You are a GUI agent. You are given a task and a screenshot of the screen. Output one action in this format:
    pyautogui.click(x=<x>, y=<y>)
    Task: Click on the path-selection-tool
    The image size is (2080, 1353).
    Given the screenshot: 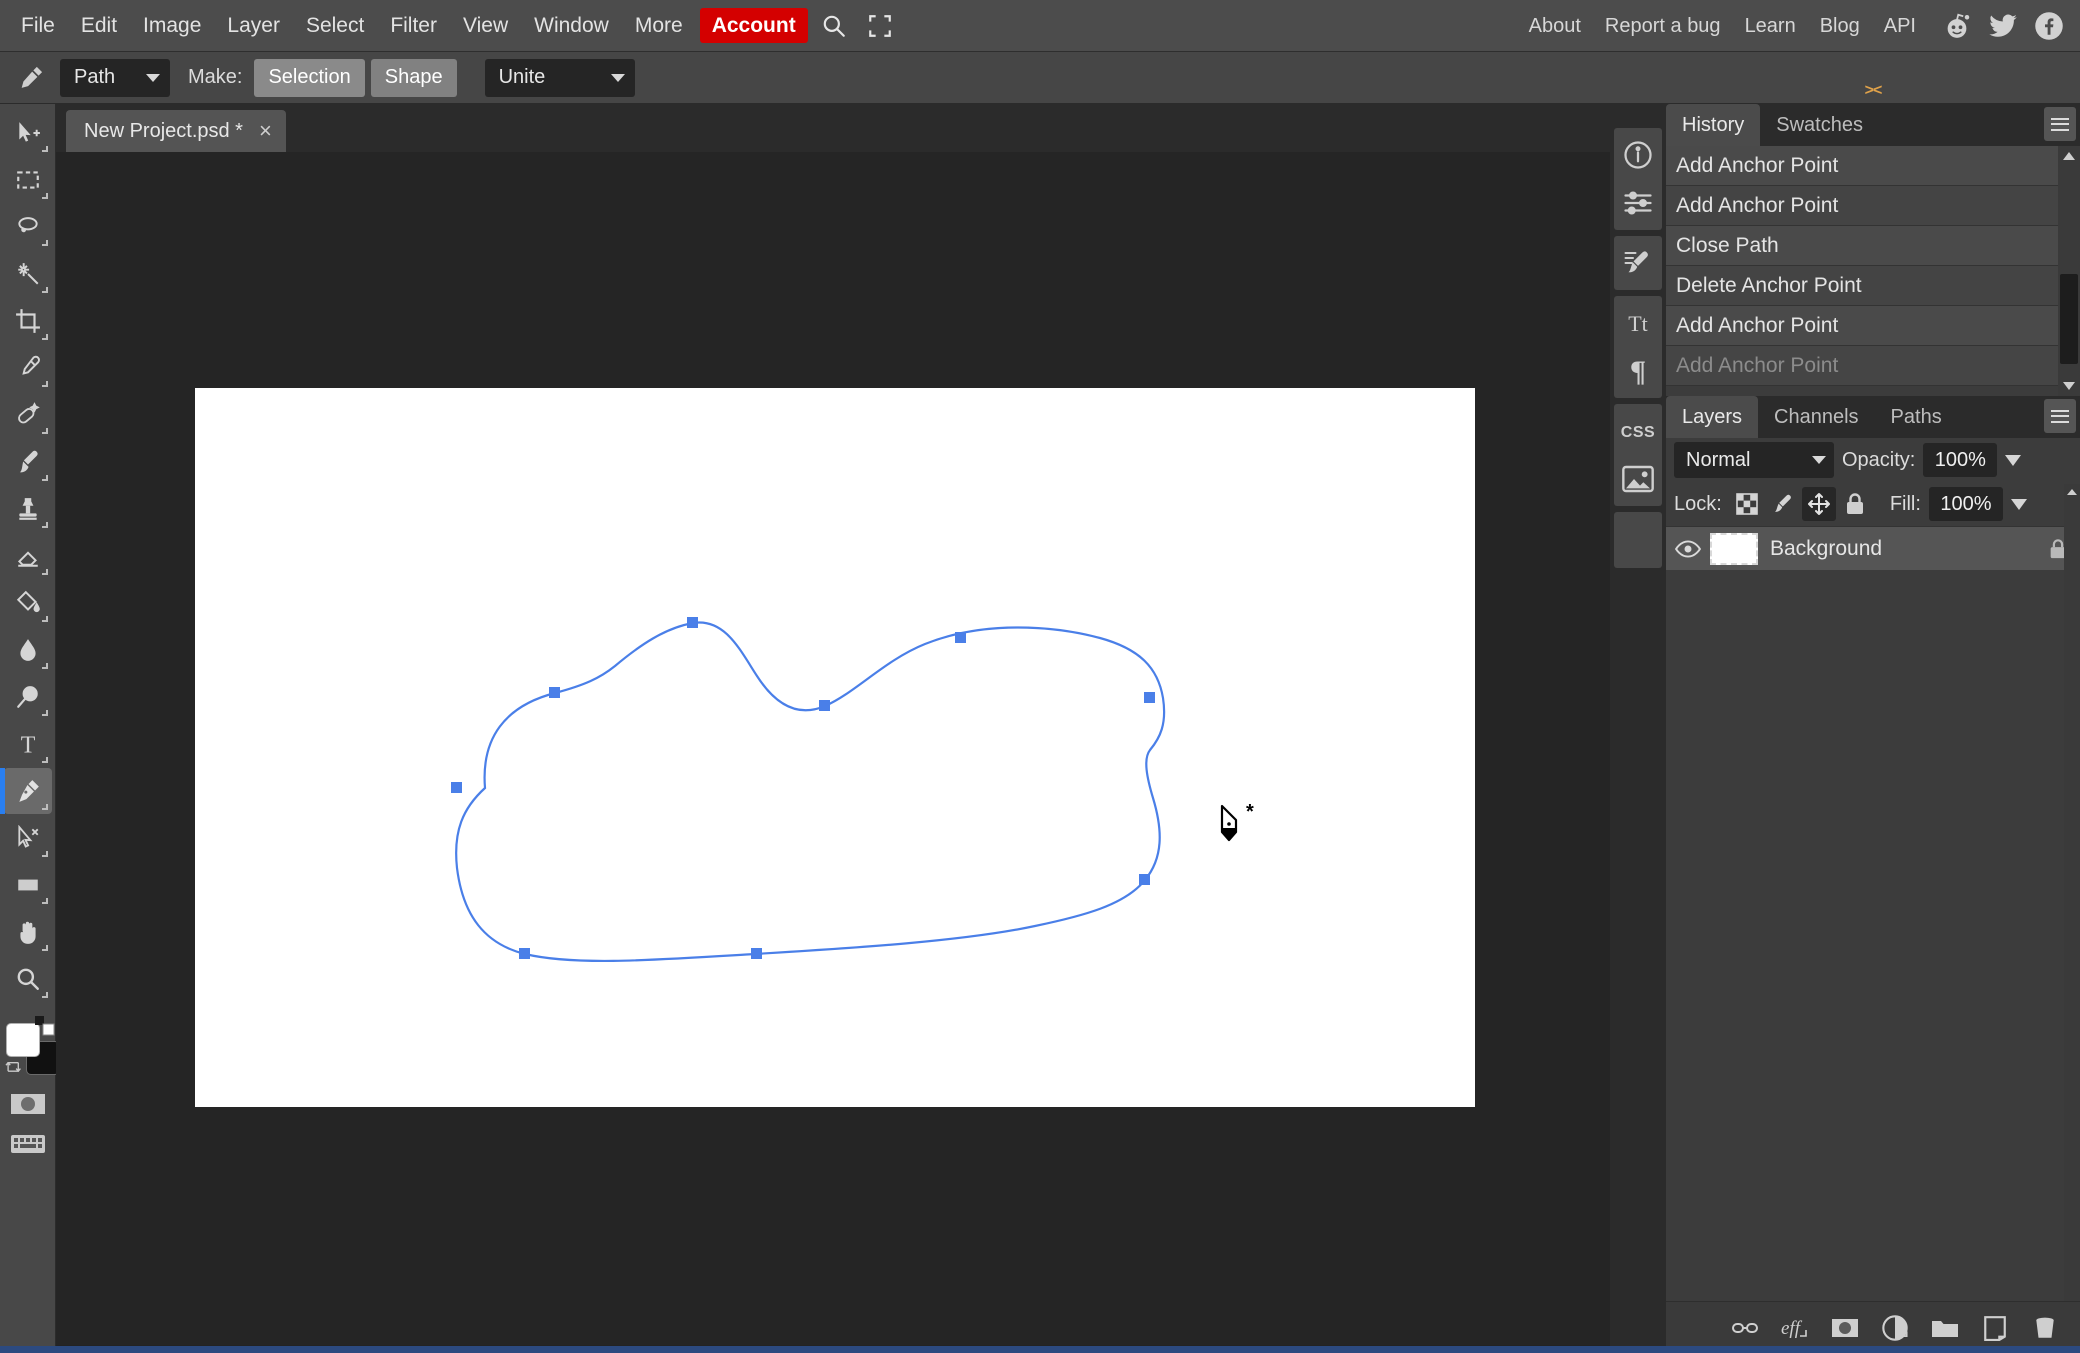 What is the action you would take?
    pyautogui.click(x=28, y=838)
    